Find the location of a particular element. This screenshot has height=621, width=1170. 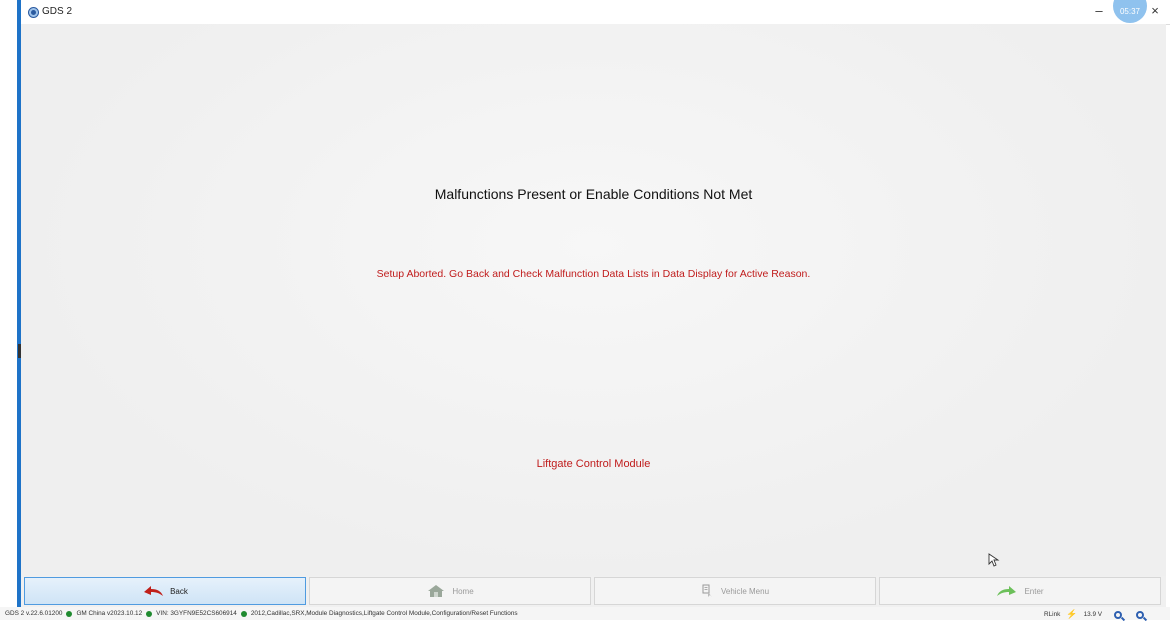

link-label: RLink is located at coordinates (1052, 614).